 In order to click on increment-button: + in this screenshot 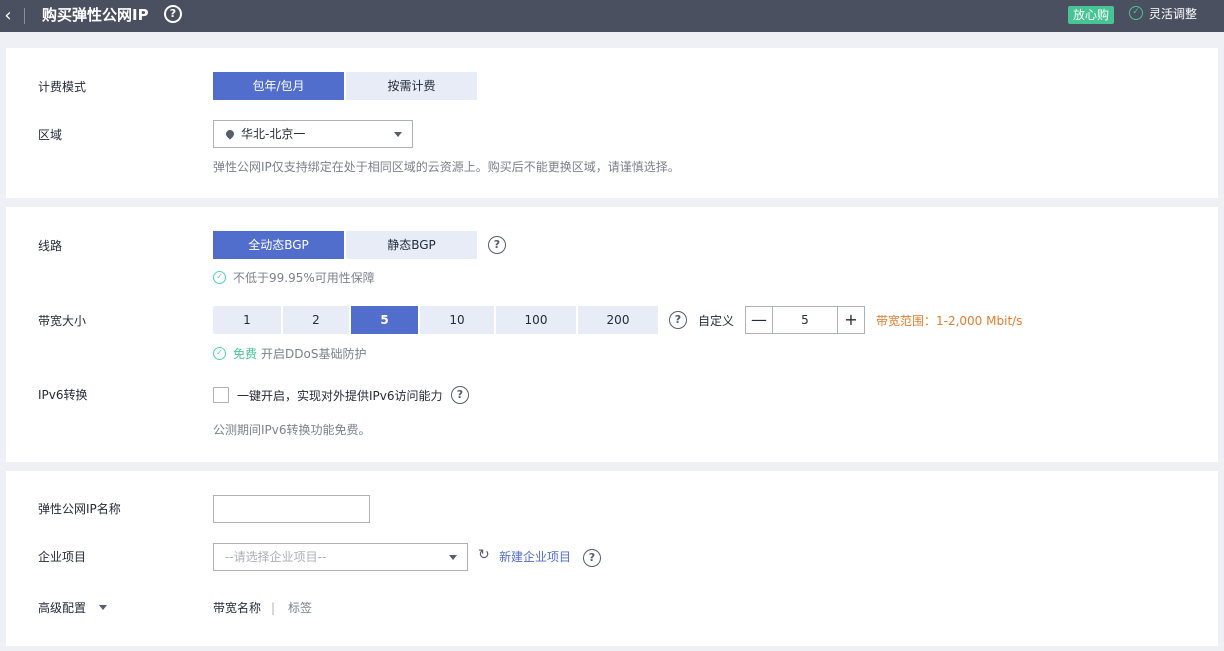, I will do `click(851, 320)`.